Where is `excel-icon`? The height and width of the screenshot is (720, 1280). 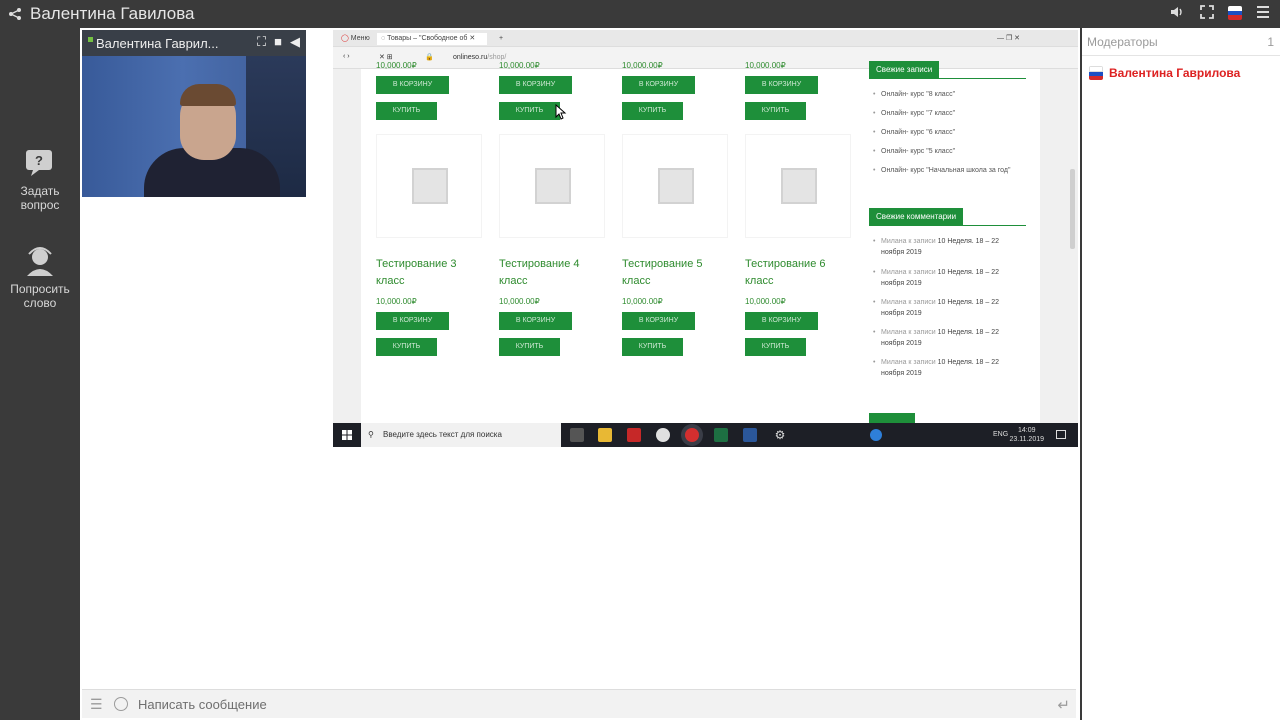 excel-icon is located at coordinates (721, 435).